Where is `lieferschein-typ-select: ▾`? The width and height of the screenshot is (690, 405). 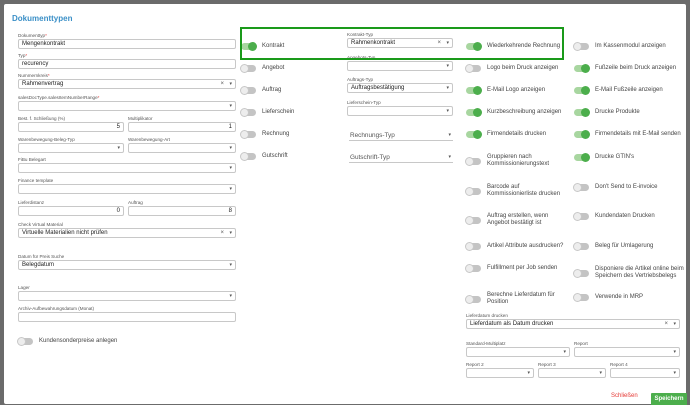
lieferschein-typ-select: ▾ is located at coordinates (400, 111).